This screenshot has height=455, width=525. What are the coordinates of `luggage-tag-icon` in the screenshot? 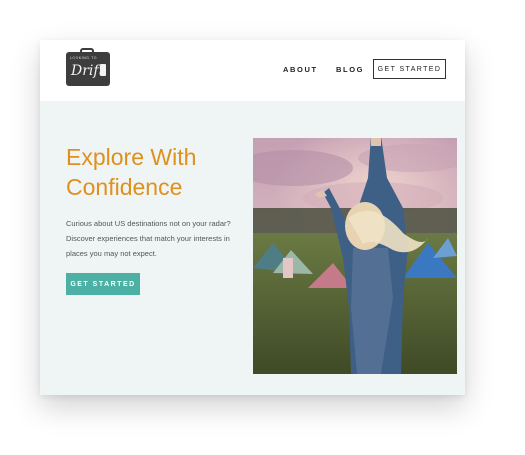 It's located at (103, 70).